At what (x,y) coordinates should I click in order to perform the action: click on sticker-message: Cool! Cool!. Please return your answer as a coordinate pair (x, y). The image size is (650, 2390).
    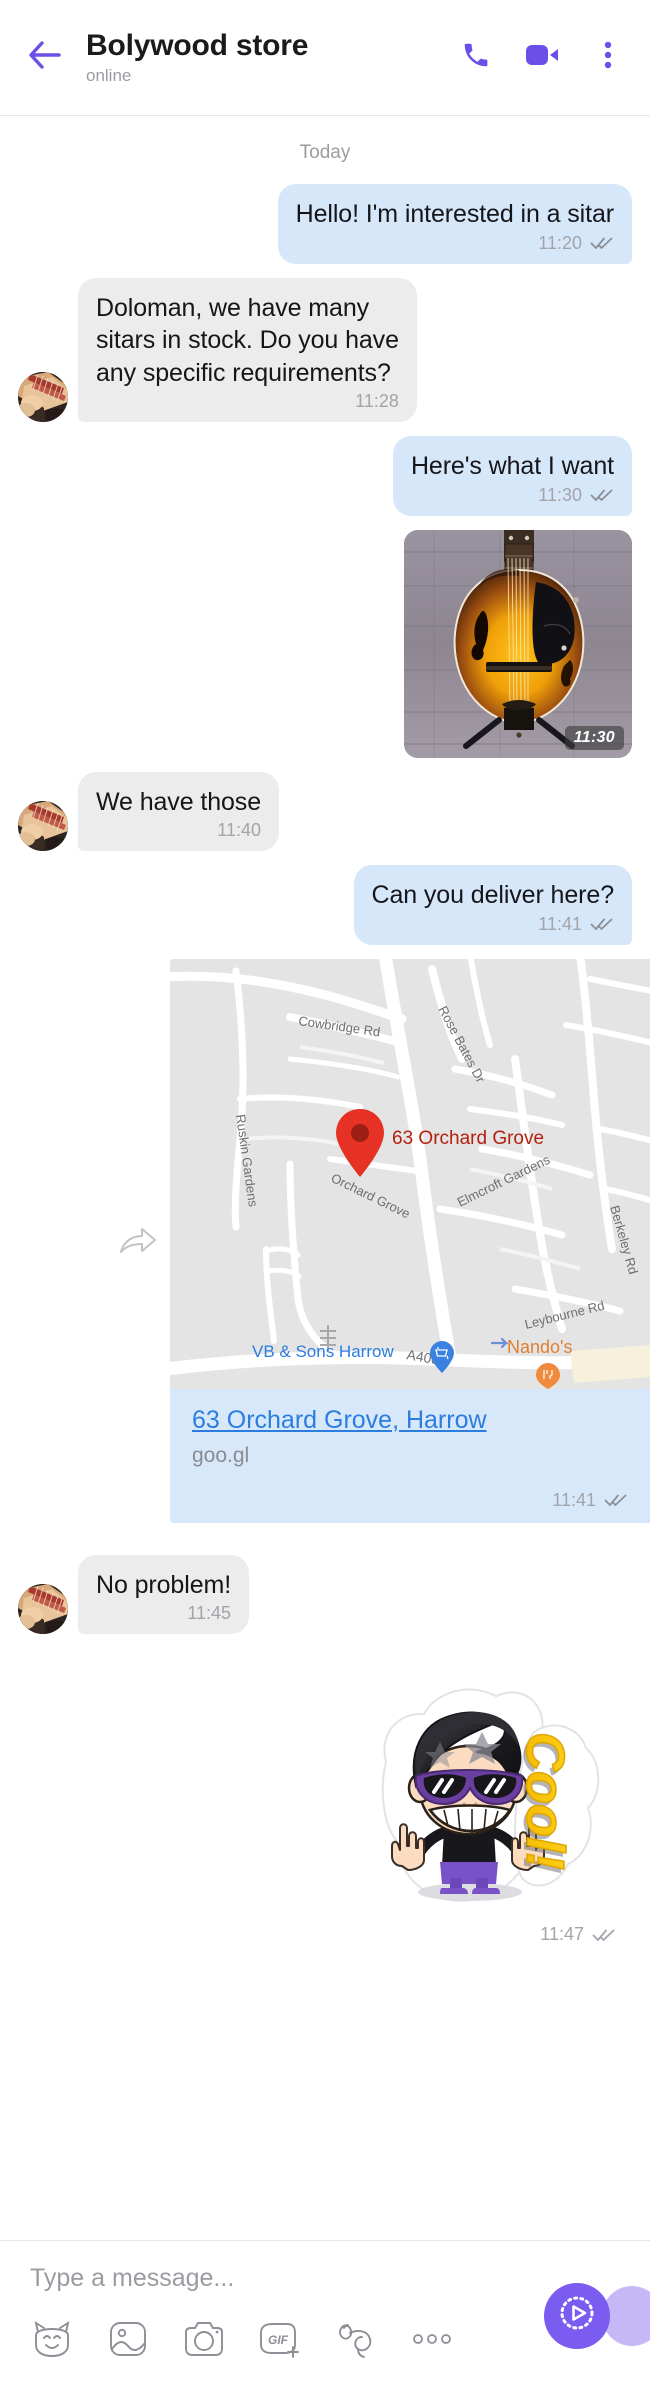
    Looking at the image, I should click on (483, 1795).